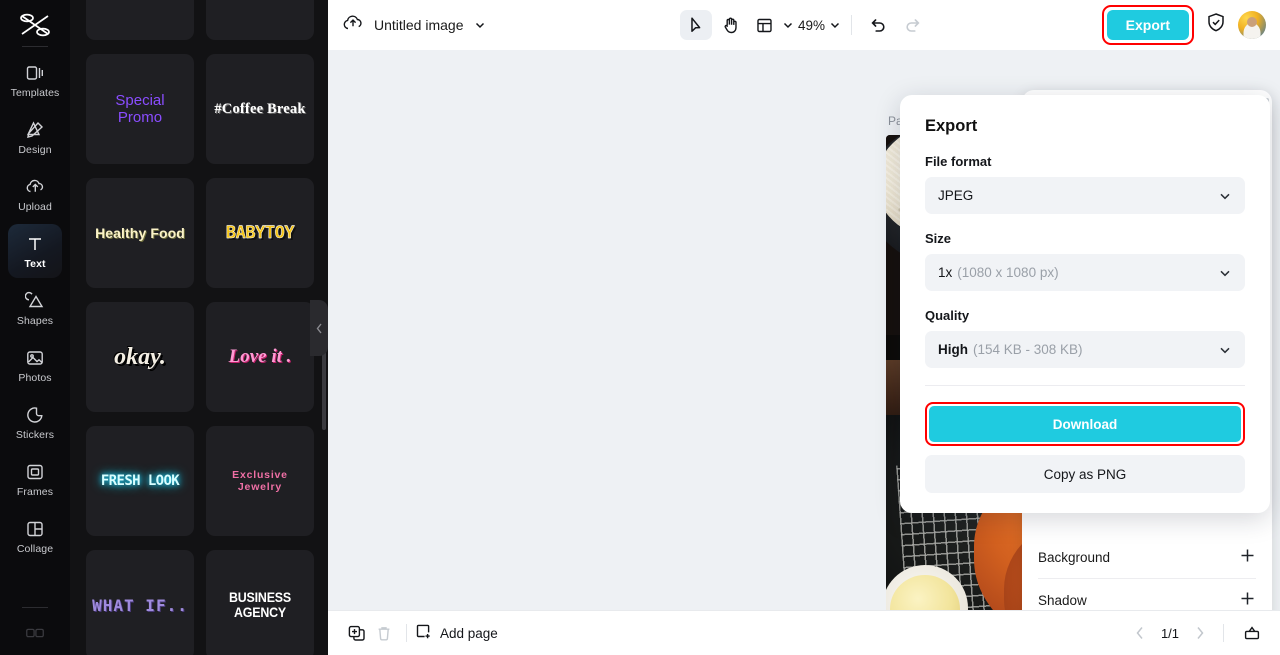  Describe the element at coordinates (1085, 195) in the screenshot. I see `file-format-select: JPEG` at that location.